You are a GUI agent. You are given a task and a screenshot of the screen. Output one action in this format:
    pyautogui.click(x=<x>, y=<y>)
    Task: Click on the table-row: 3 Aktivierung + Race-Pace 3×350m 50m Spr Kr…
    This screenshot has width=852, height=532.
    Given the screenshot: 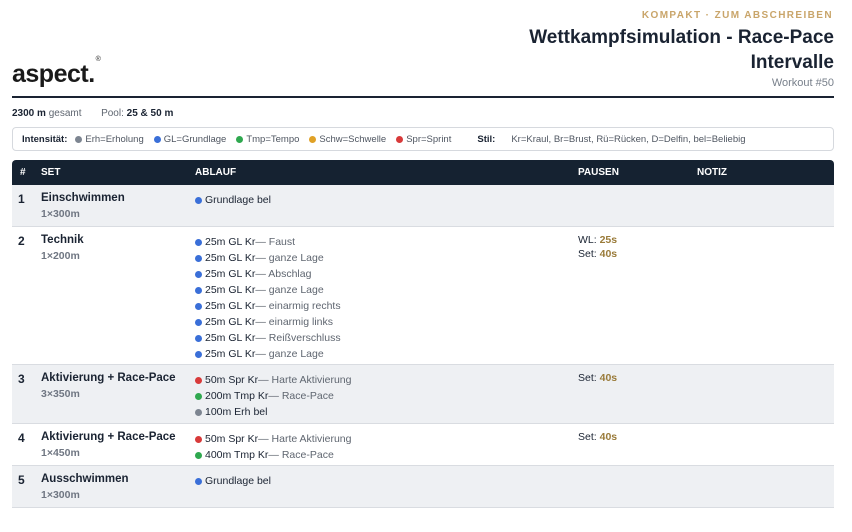 What is the action you would take?
    pyautogui.click(x=423, y=394)
    